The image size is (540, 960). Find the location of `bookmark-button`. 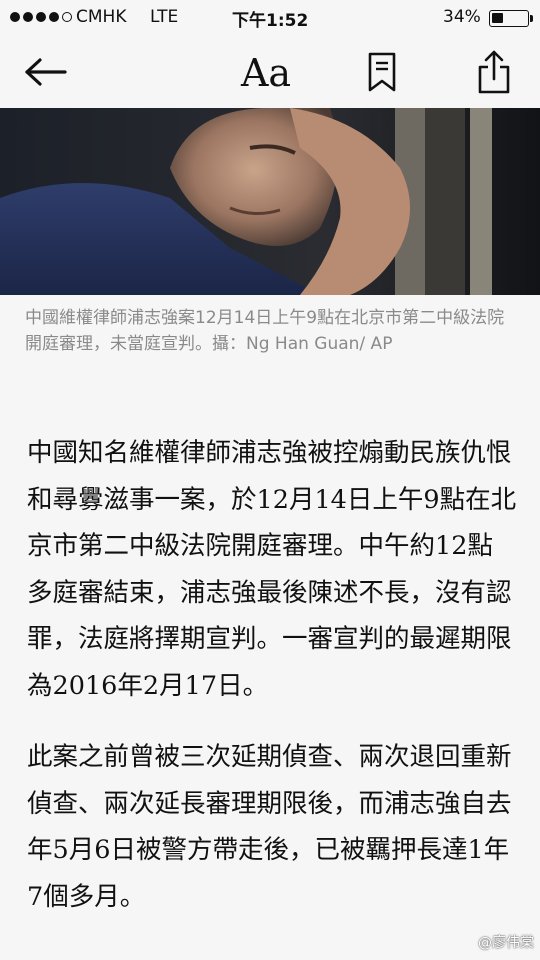

bookmark-button is located at coordinates (382, 72).